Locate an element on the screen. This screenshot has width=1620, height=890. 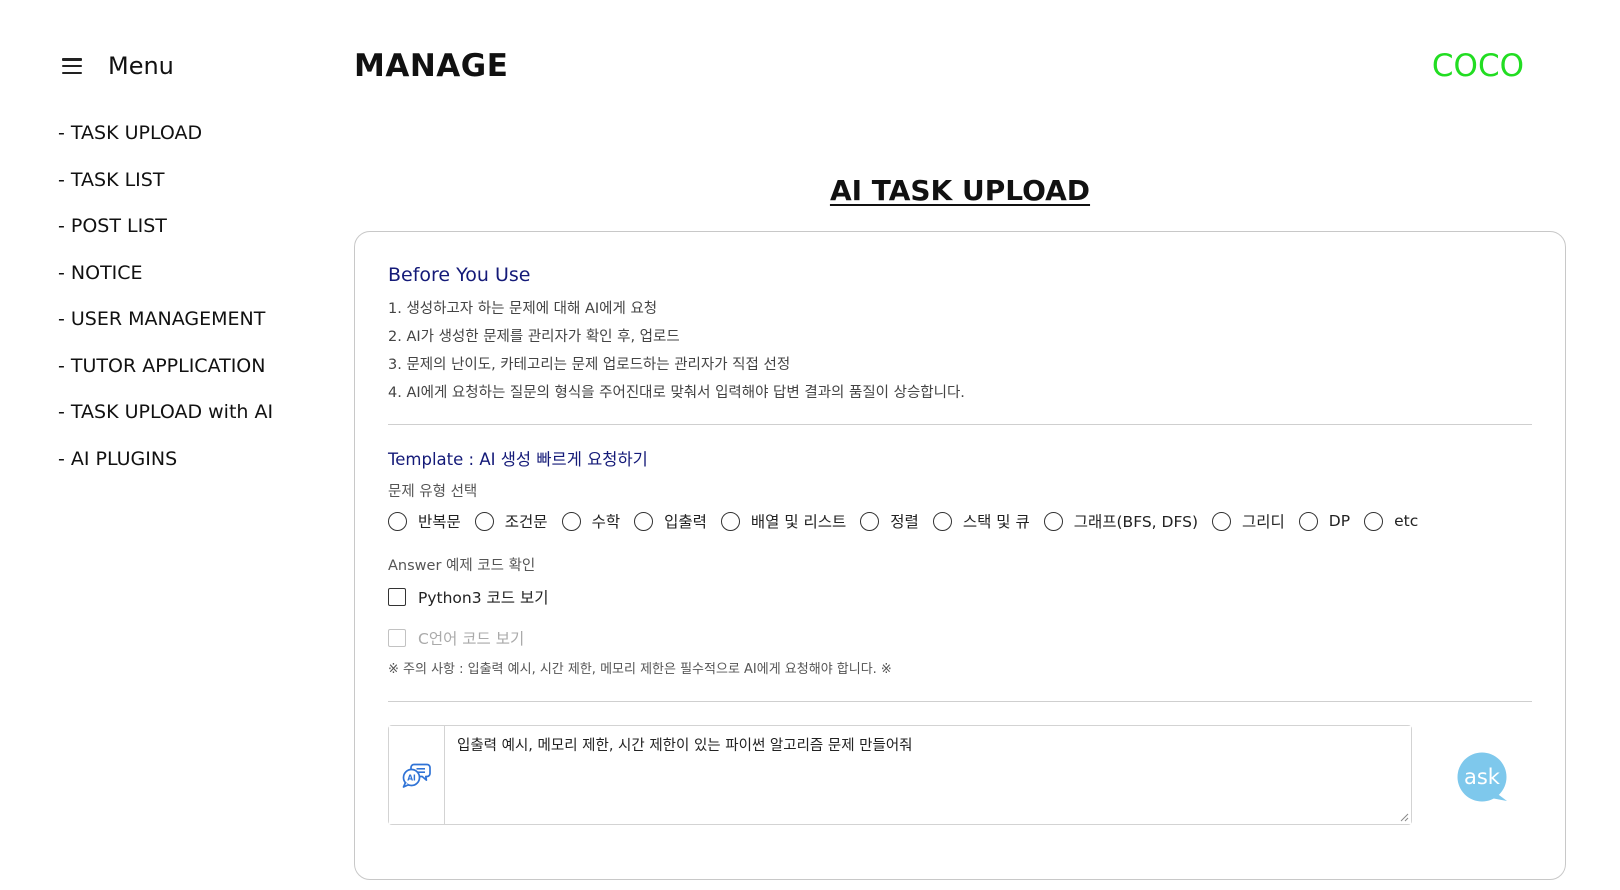
radio-array-list: 배열 및 리스트 is located at coordinates (783, 521).